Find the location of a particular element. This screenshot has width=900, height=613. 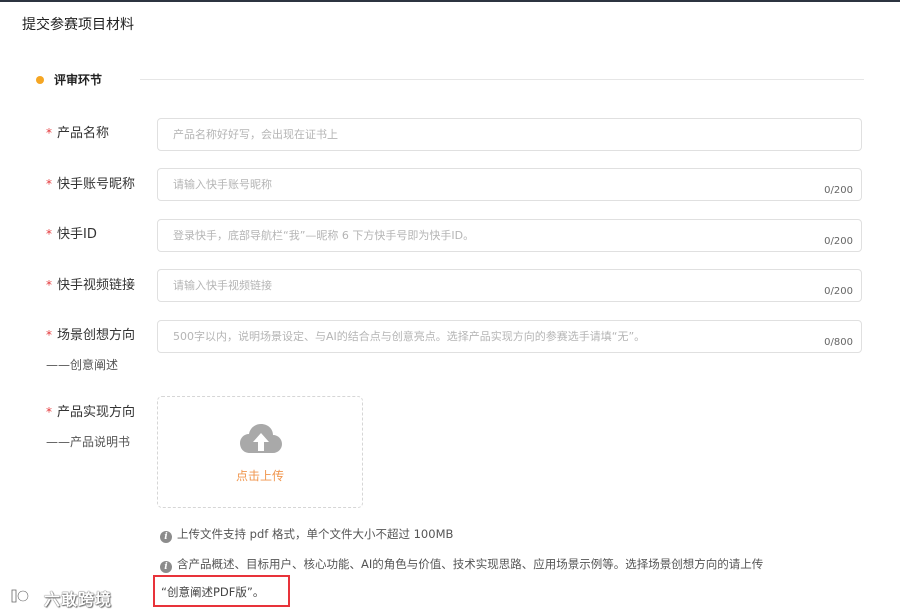

highlight-box: “创意阐述PDF版”。 is located at coordinates (221, 591).